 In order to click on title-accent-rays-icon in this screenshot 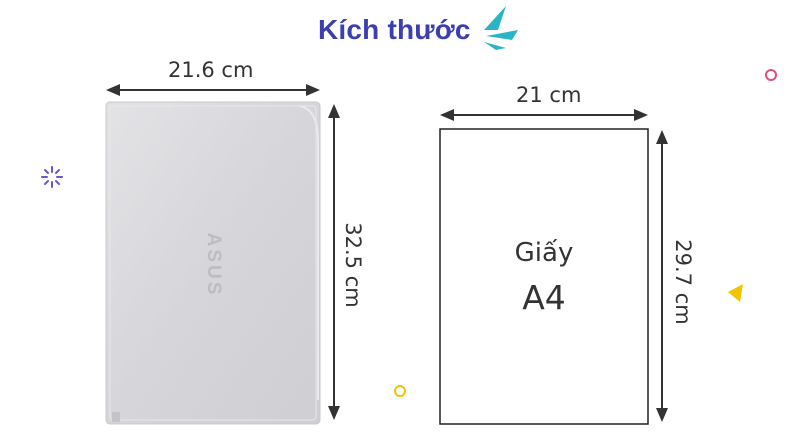, I will do `click(501, 28)`.